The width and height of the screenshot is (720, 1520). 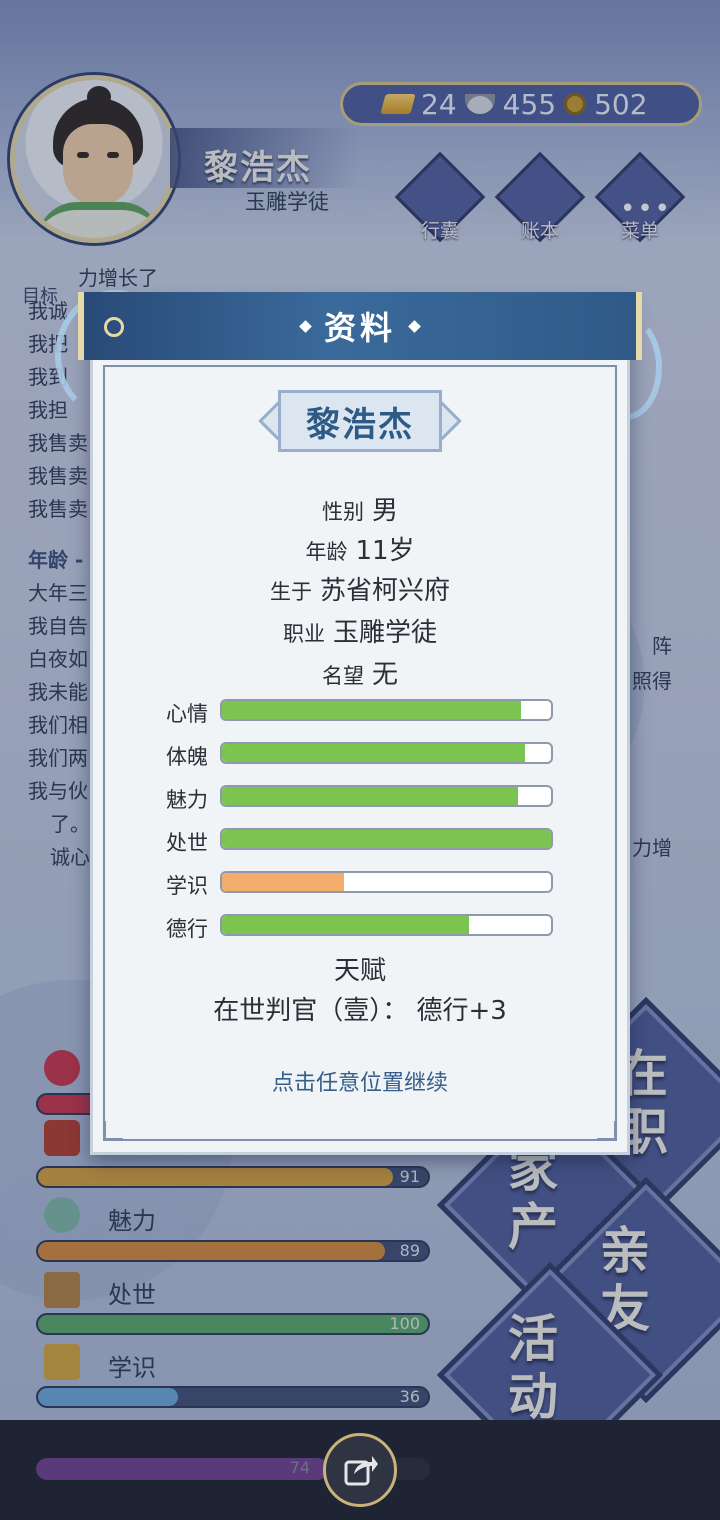 I want to click on attr-bar-knowledge, so click(x=386, y=882).